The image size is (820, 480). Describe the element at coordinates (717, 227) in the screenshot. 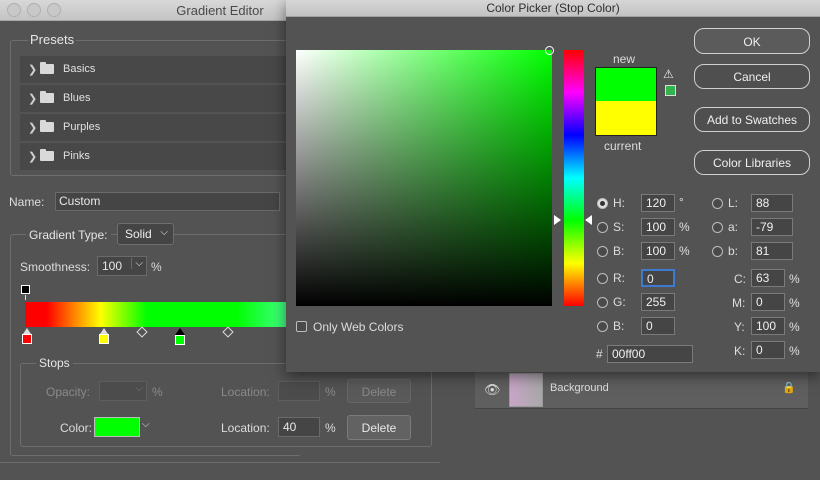

I see `a-channel-radio` at that location.